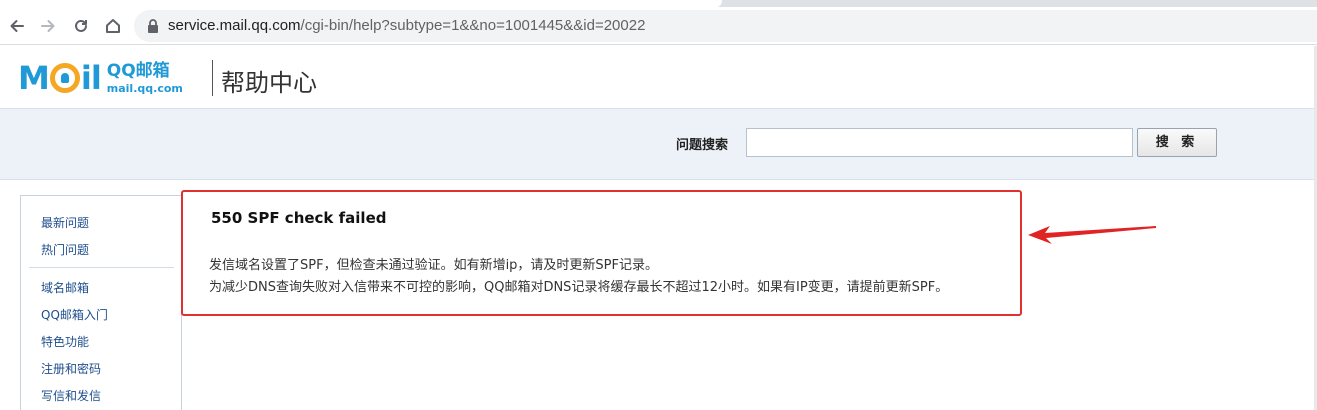 The height and width of the screenshot is (410, 1317). What do you see at coordinates (269, 83) in the screenshot?
I see `page-title: 帮助中心` at bounding box center [269, 83].